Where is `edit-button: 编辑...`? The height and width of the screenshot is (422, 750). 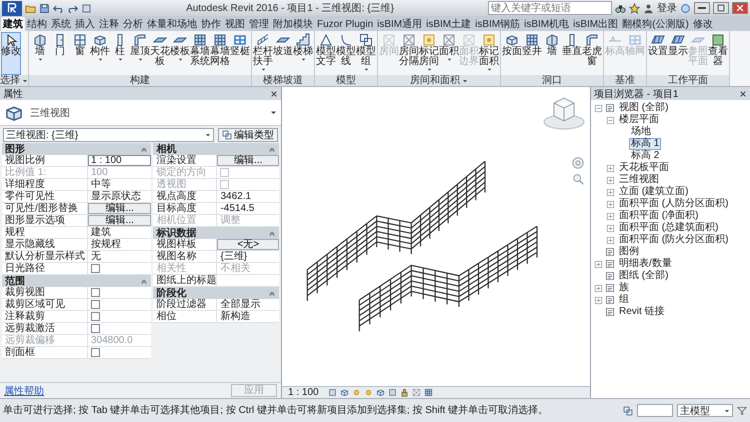 edit-button: 编辑... is located at coordinates (120, 220).